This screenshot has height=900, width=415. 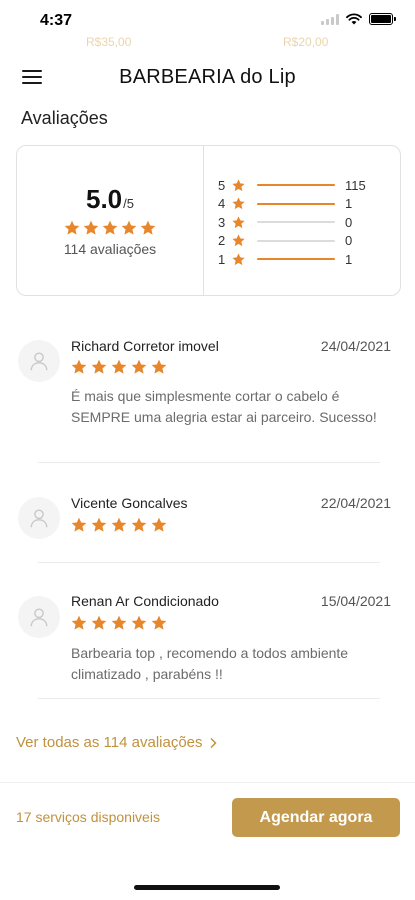 I want to click on average-rating-stars, so click(x=110, y=228).